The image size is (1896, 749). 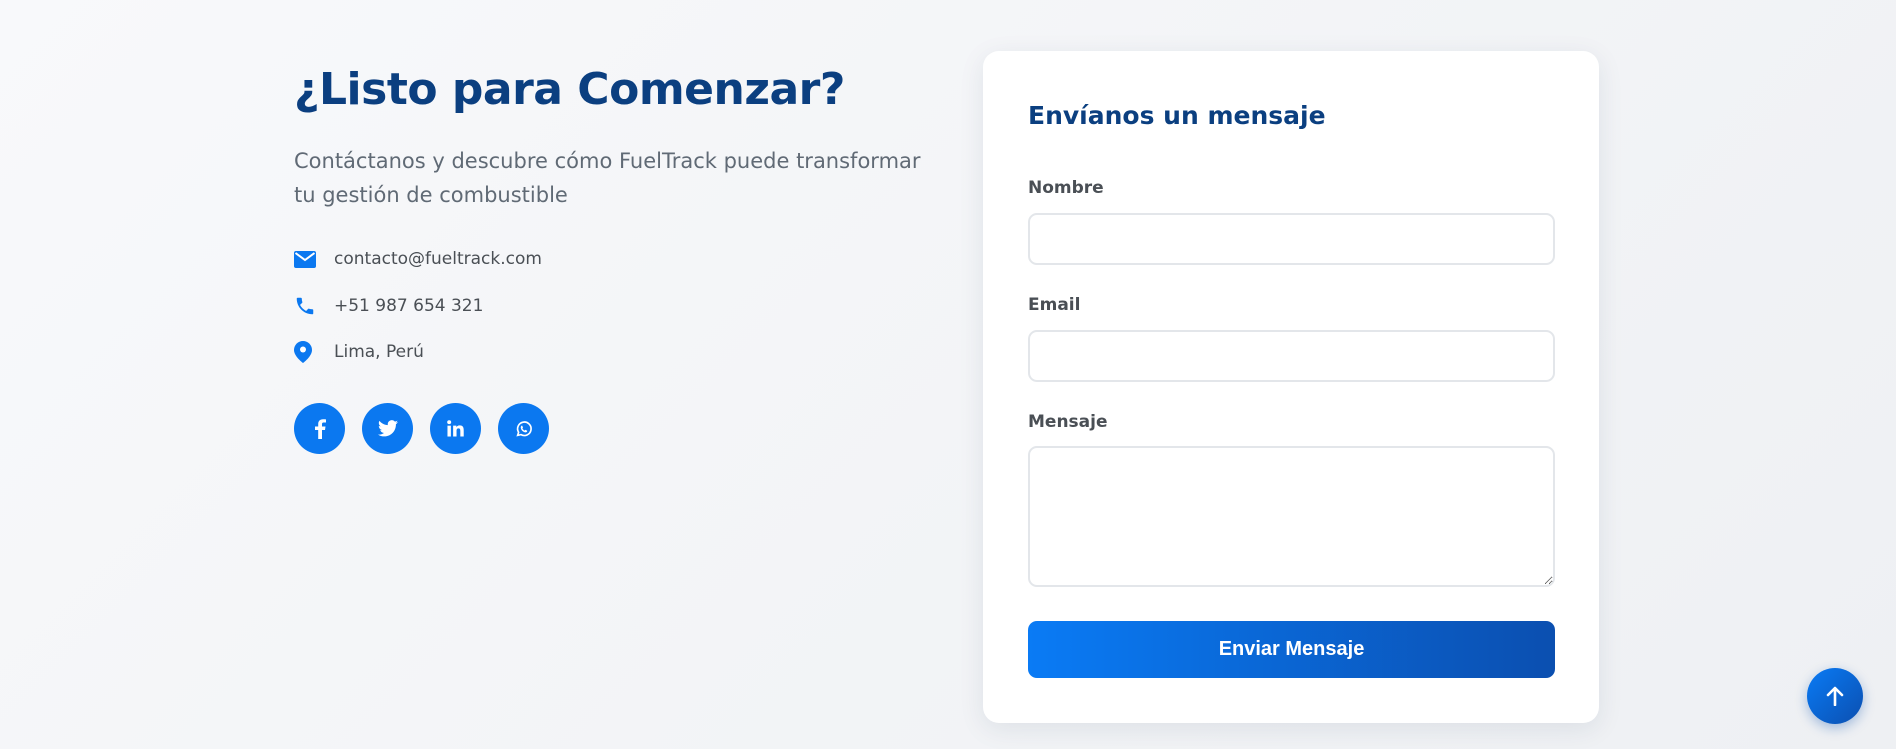 I want to click on phone-icon, so click(x=314, y=306).